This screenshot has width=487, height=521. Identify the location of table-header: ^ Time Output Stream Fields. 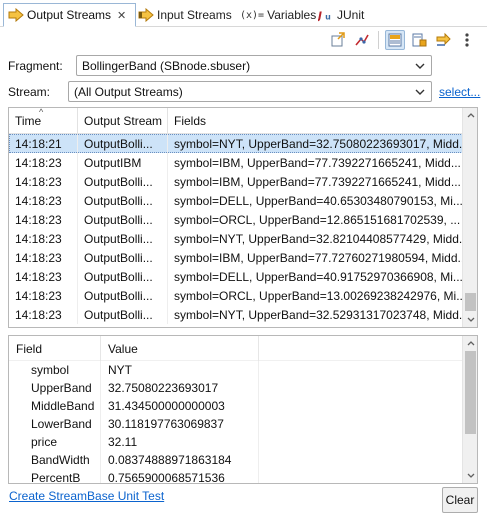
(236, 121).